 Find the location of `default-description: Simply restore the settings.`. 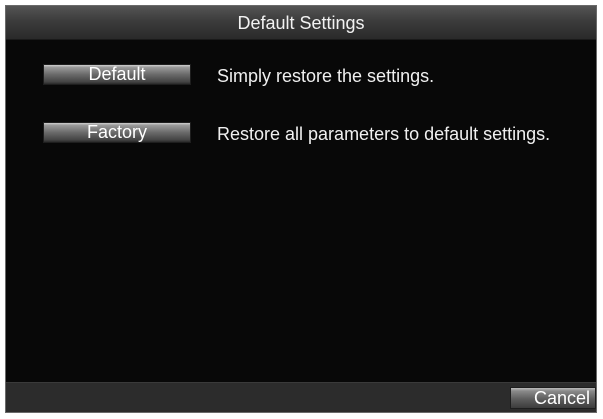

default-description: Simply restore the settings. is located at coordinates (326, 76).